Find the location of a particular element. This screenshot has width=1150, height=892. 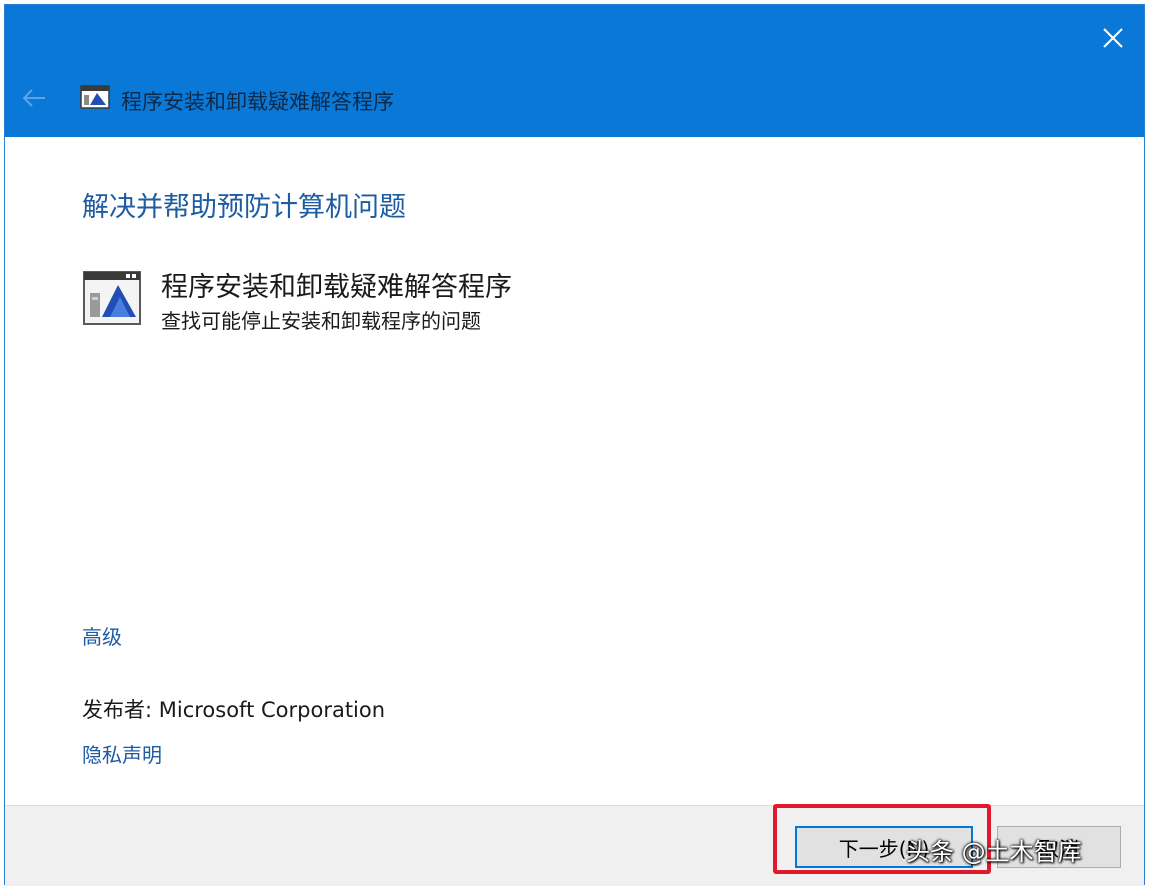

close-icon is located at coordinates (1113, 38).